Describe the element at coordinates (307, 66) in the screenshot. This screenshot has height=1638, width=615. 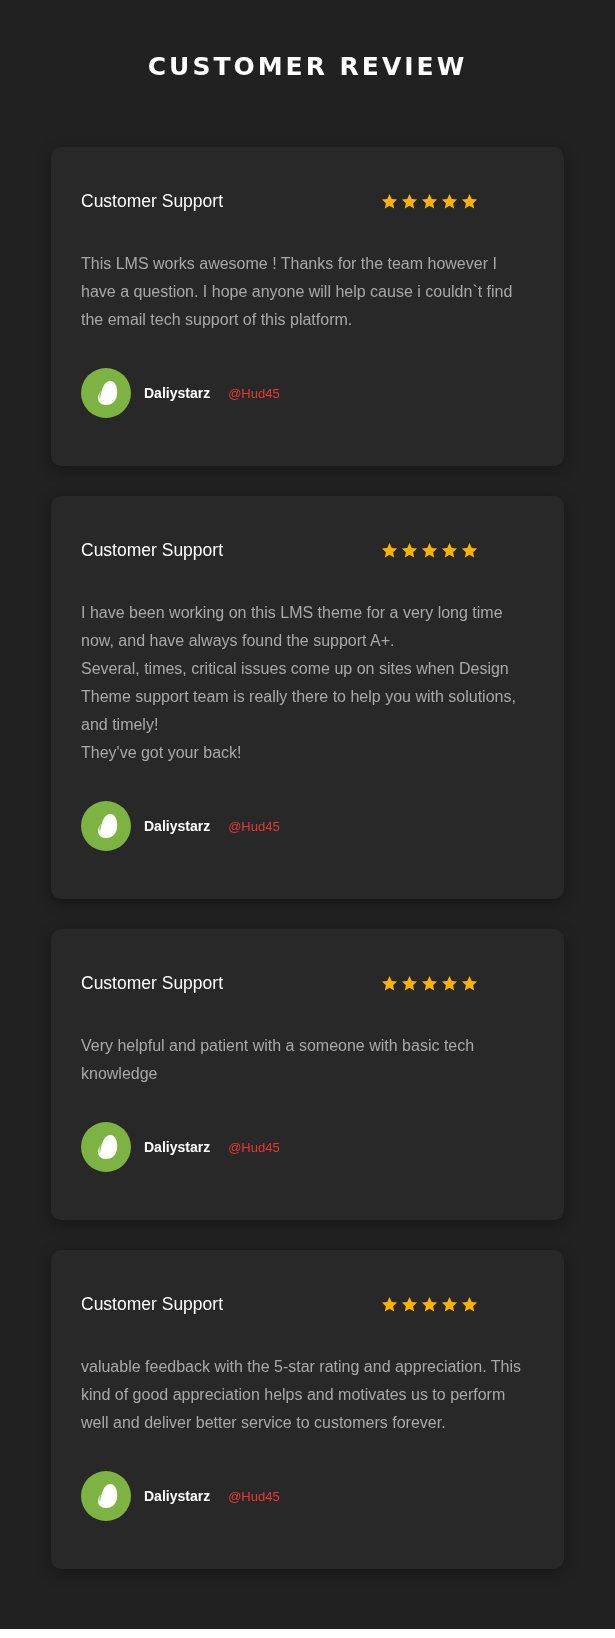
I see `page-title: CUSTOMER REVIEW` at that location.